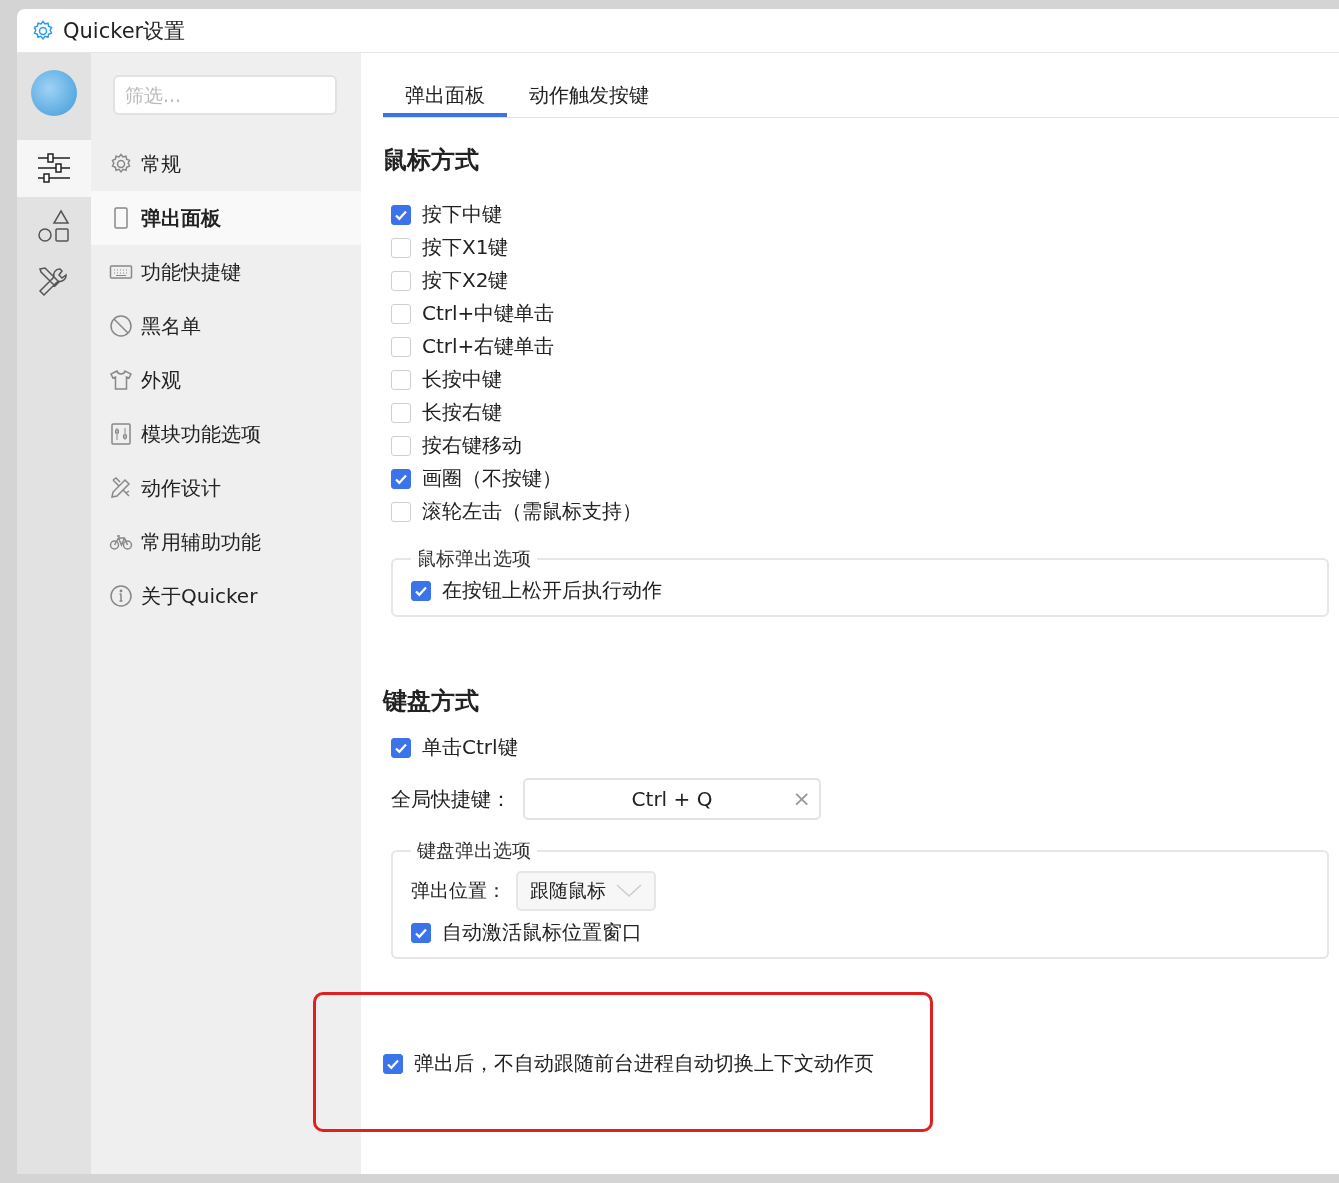  I want to click on rail-item, so click(54, 168).